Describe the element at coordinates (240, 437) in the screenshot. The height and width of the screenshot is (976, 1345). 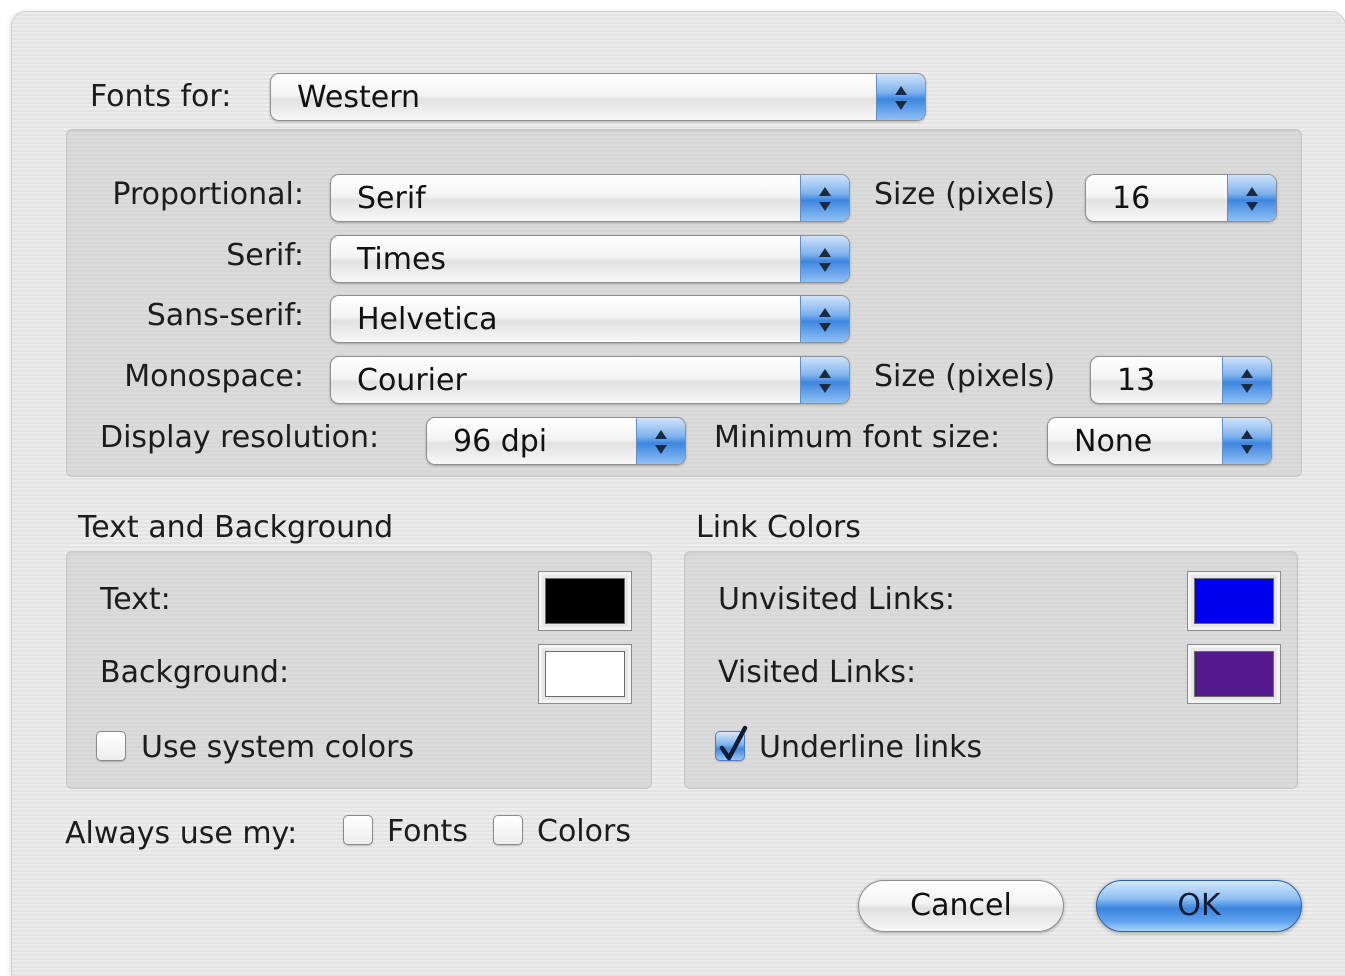
I see `display-resolution-label: Display resolution:` at that location.